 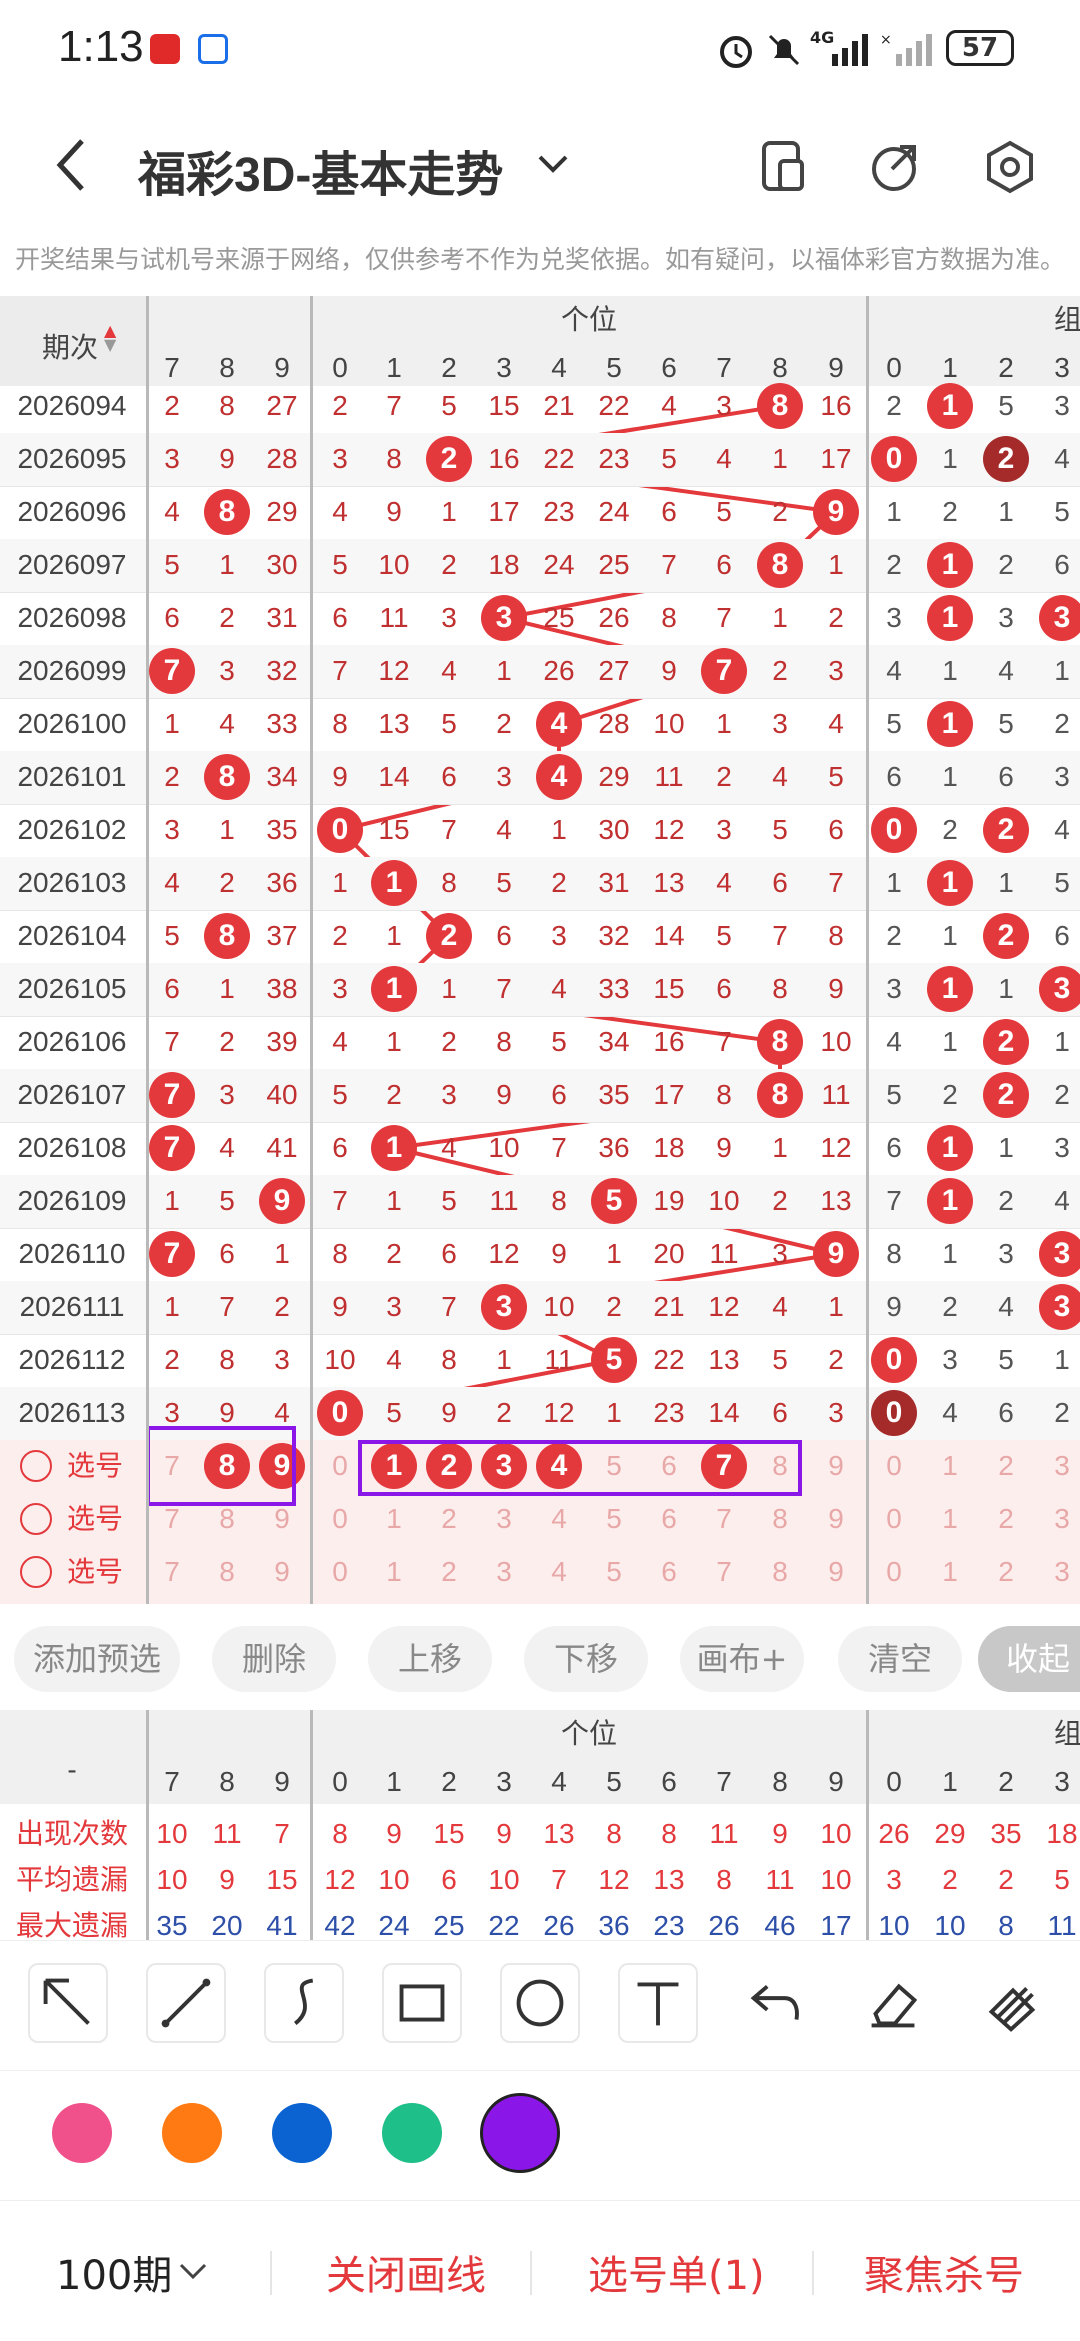 I want to click on action-button: 添加预选, so click(x=97, y=1659).